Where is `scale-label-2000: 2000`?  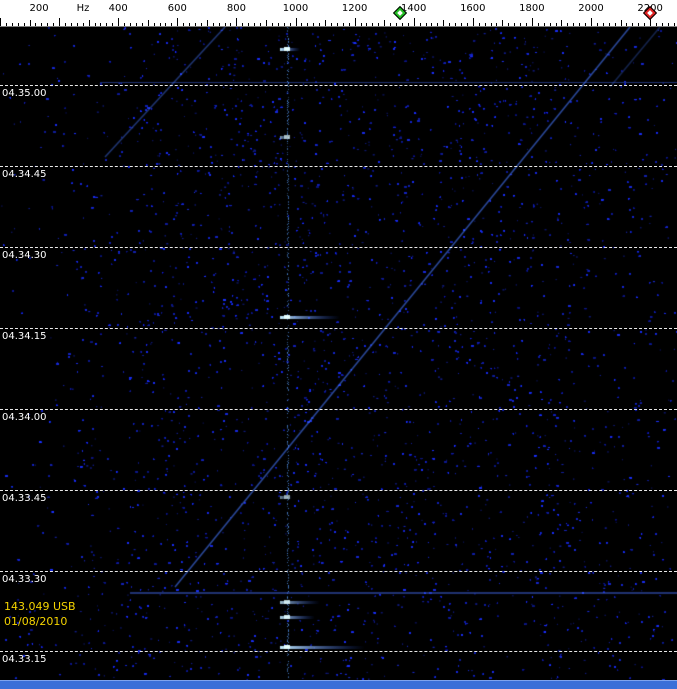
scale-label-2000: 2000 is located at coordinates (591, 8).